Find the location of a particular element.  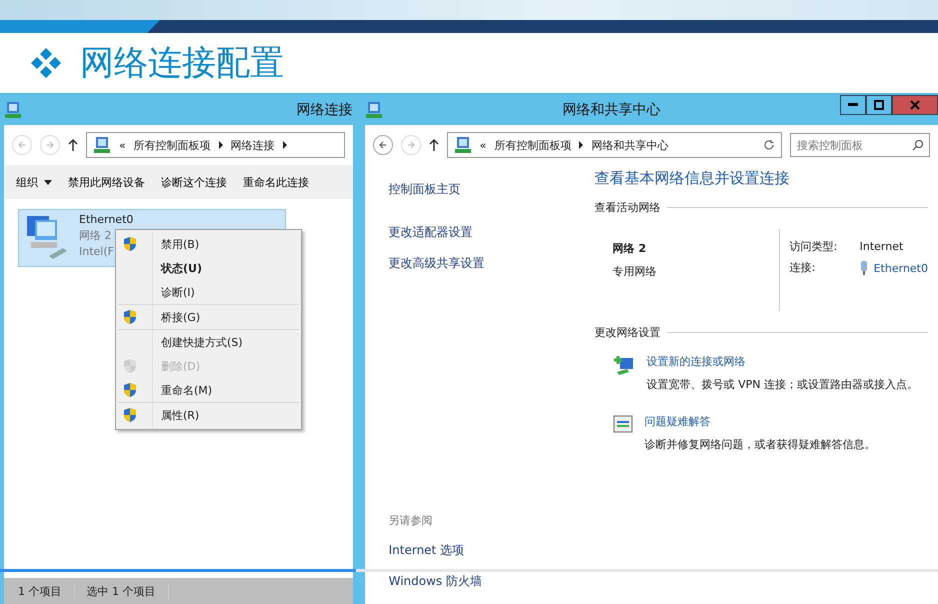

adapter-icon is located at coordinates (864, 268).